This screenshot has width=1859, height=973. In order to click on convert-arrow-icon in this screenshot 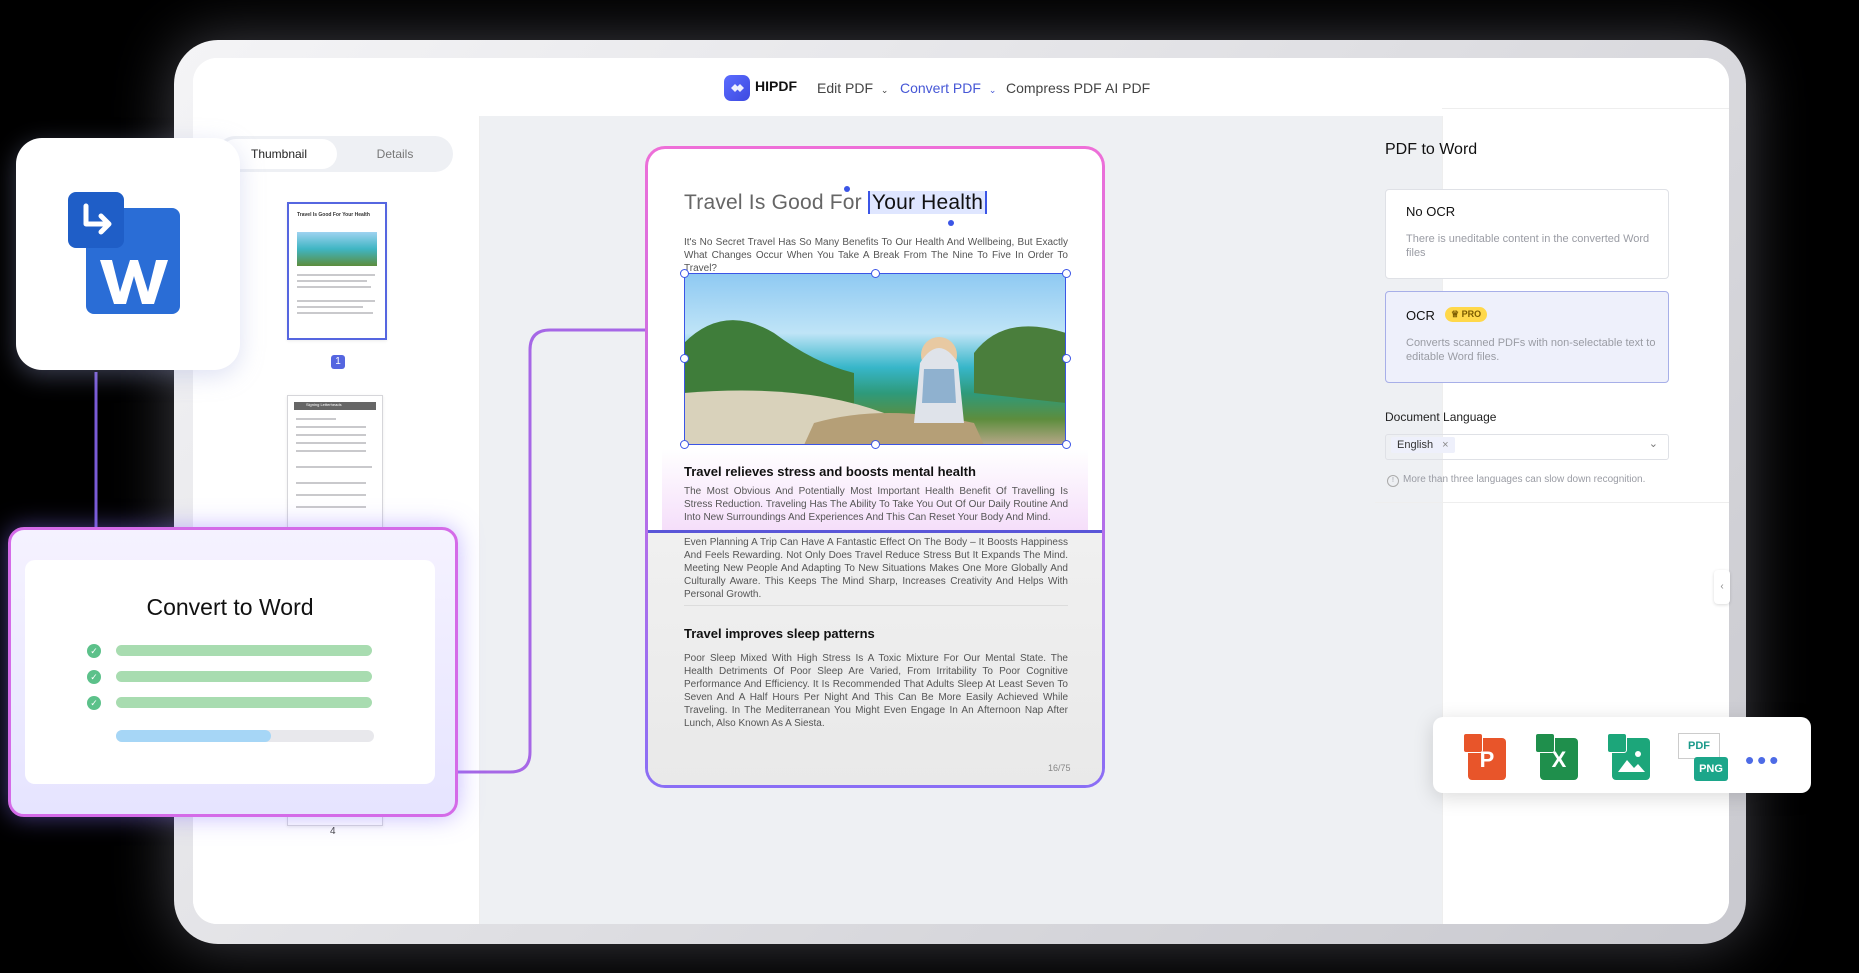, I will do `click(96, 220)`.